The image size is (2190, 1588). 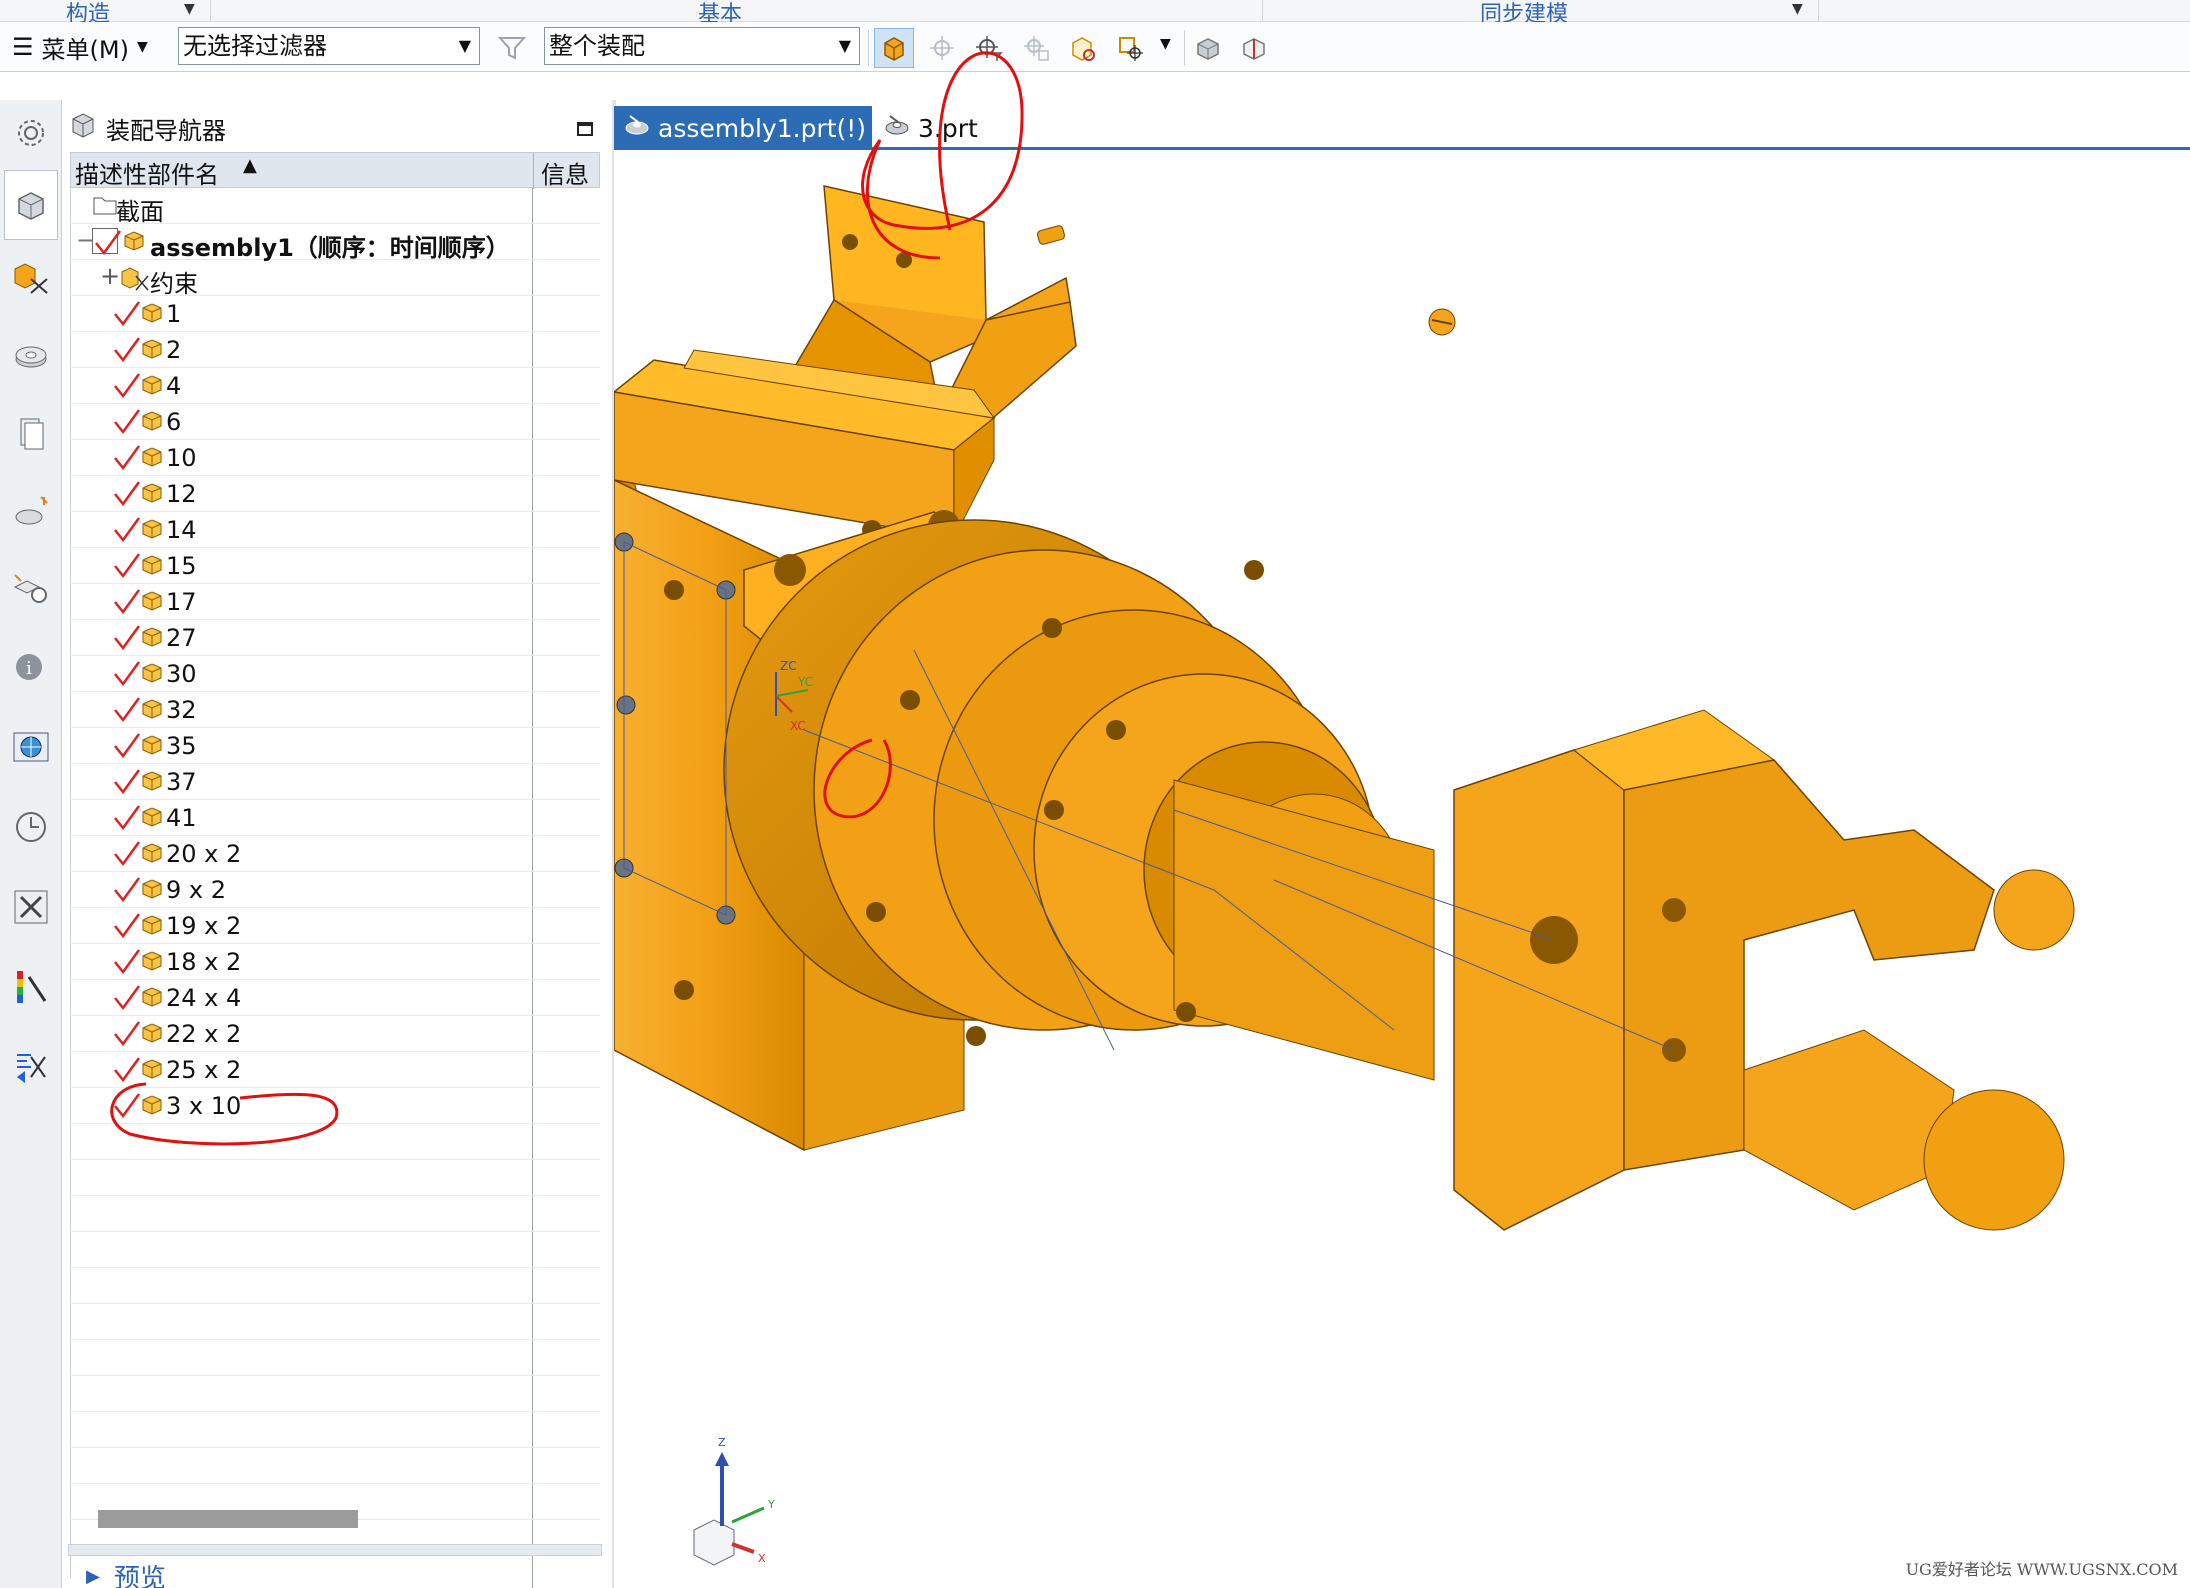 I want to click on history-info-icon: i, so click(x=31, y=667).